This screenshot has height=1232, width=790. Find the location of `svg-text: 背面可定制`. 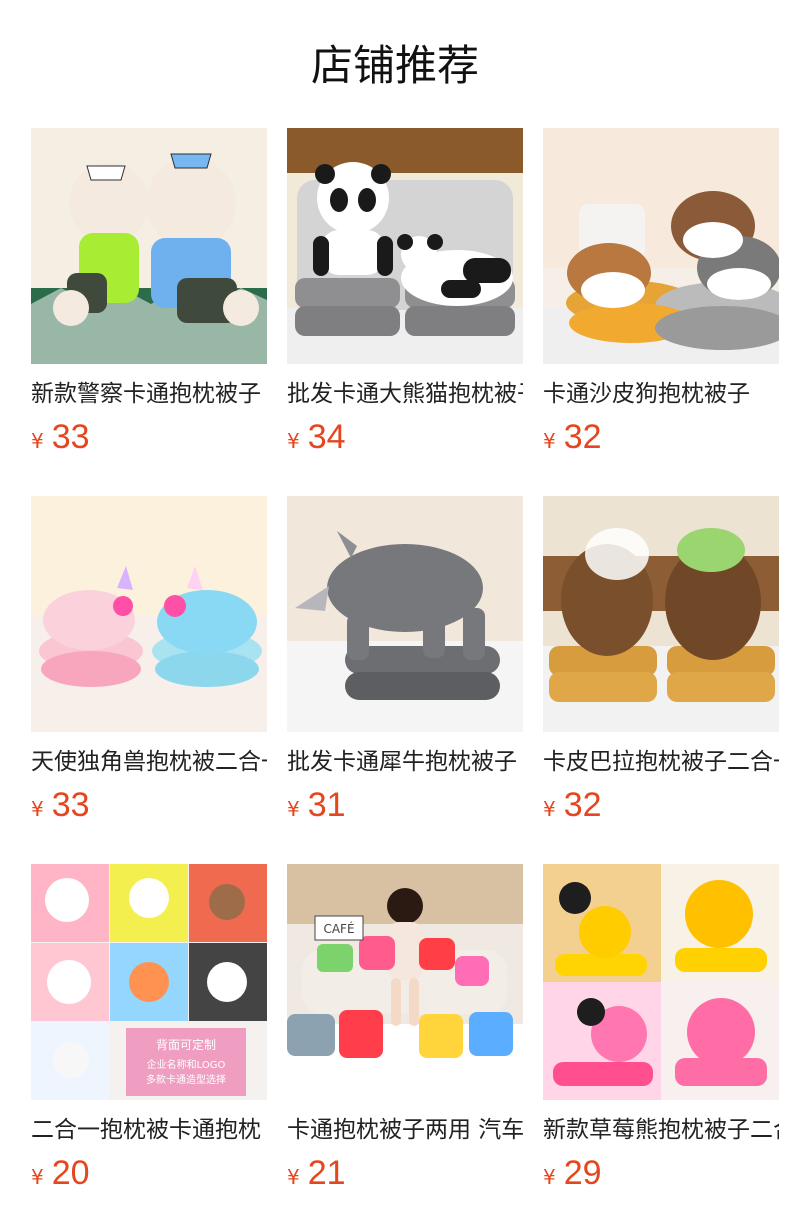

svg-text: 背面可定制 is located at coordinates (186, 1044).